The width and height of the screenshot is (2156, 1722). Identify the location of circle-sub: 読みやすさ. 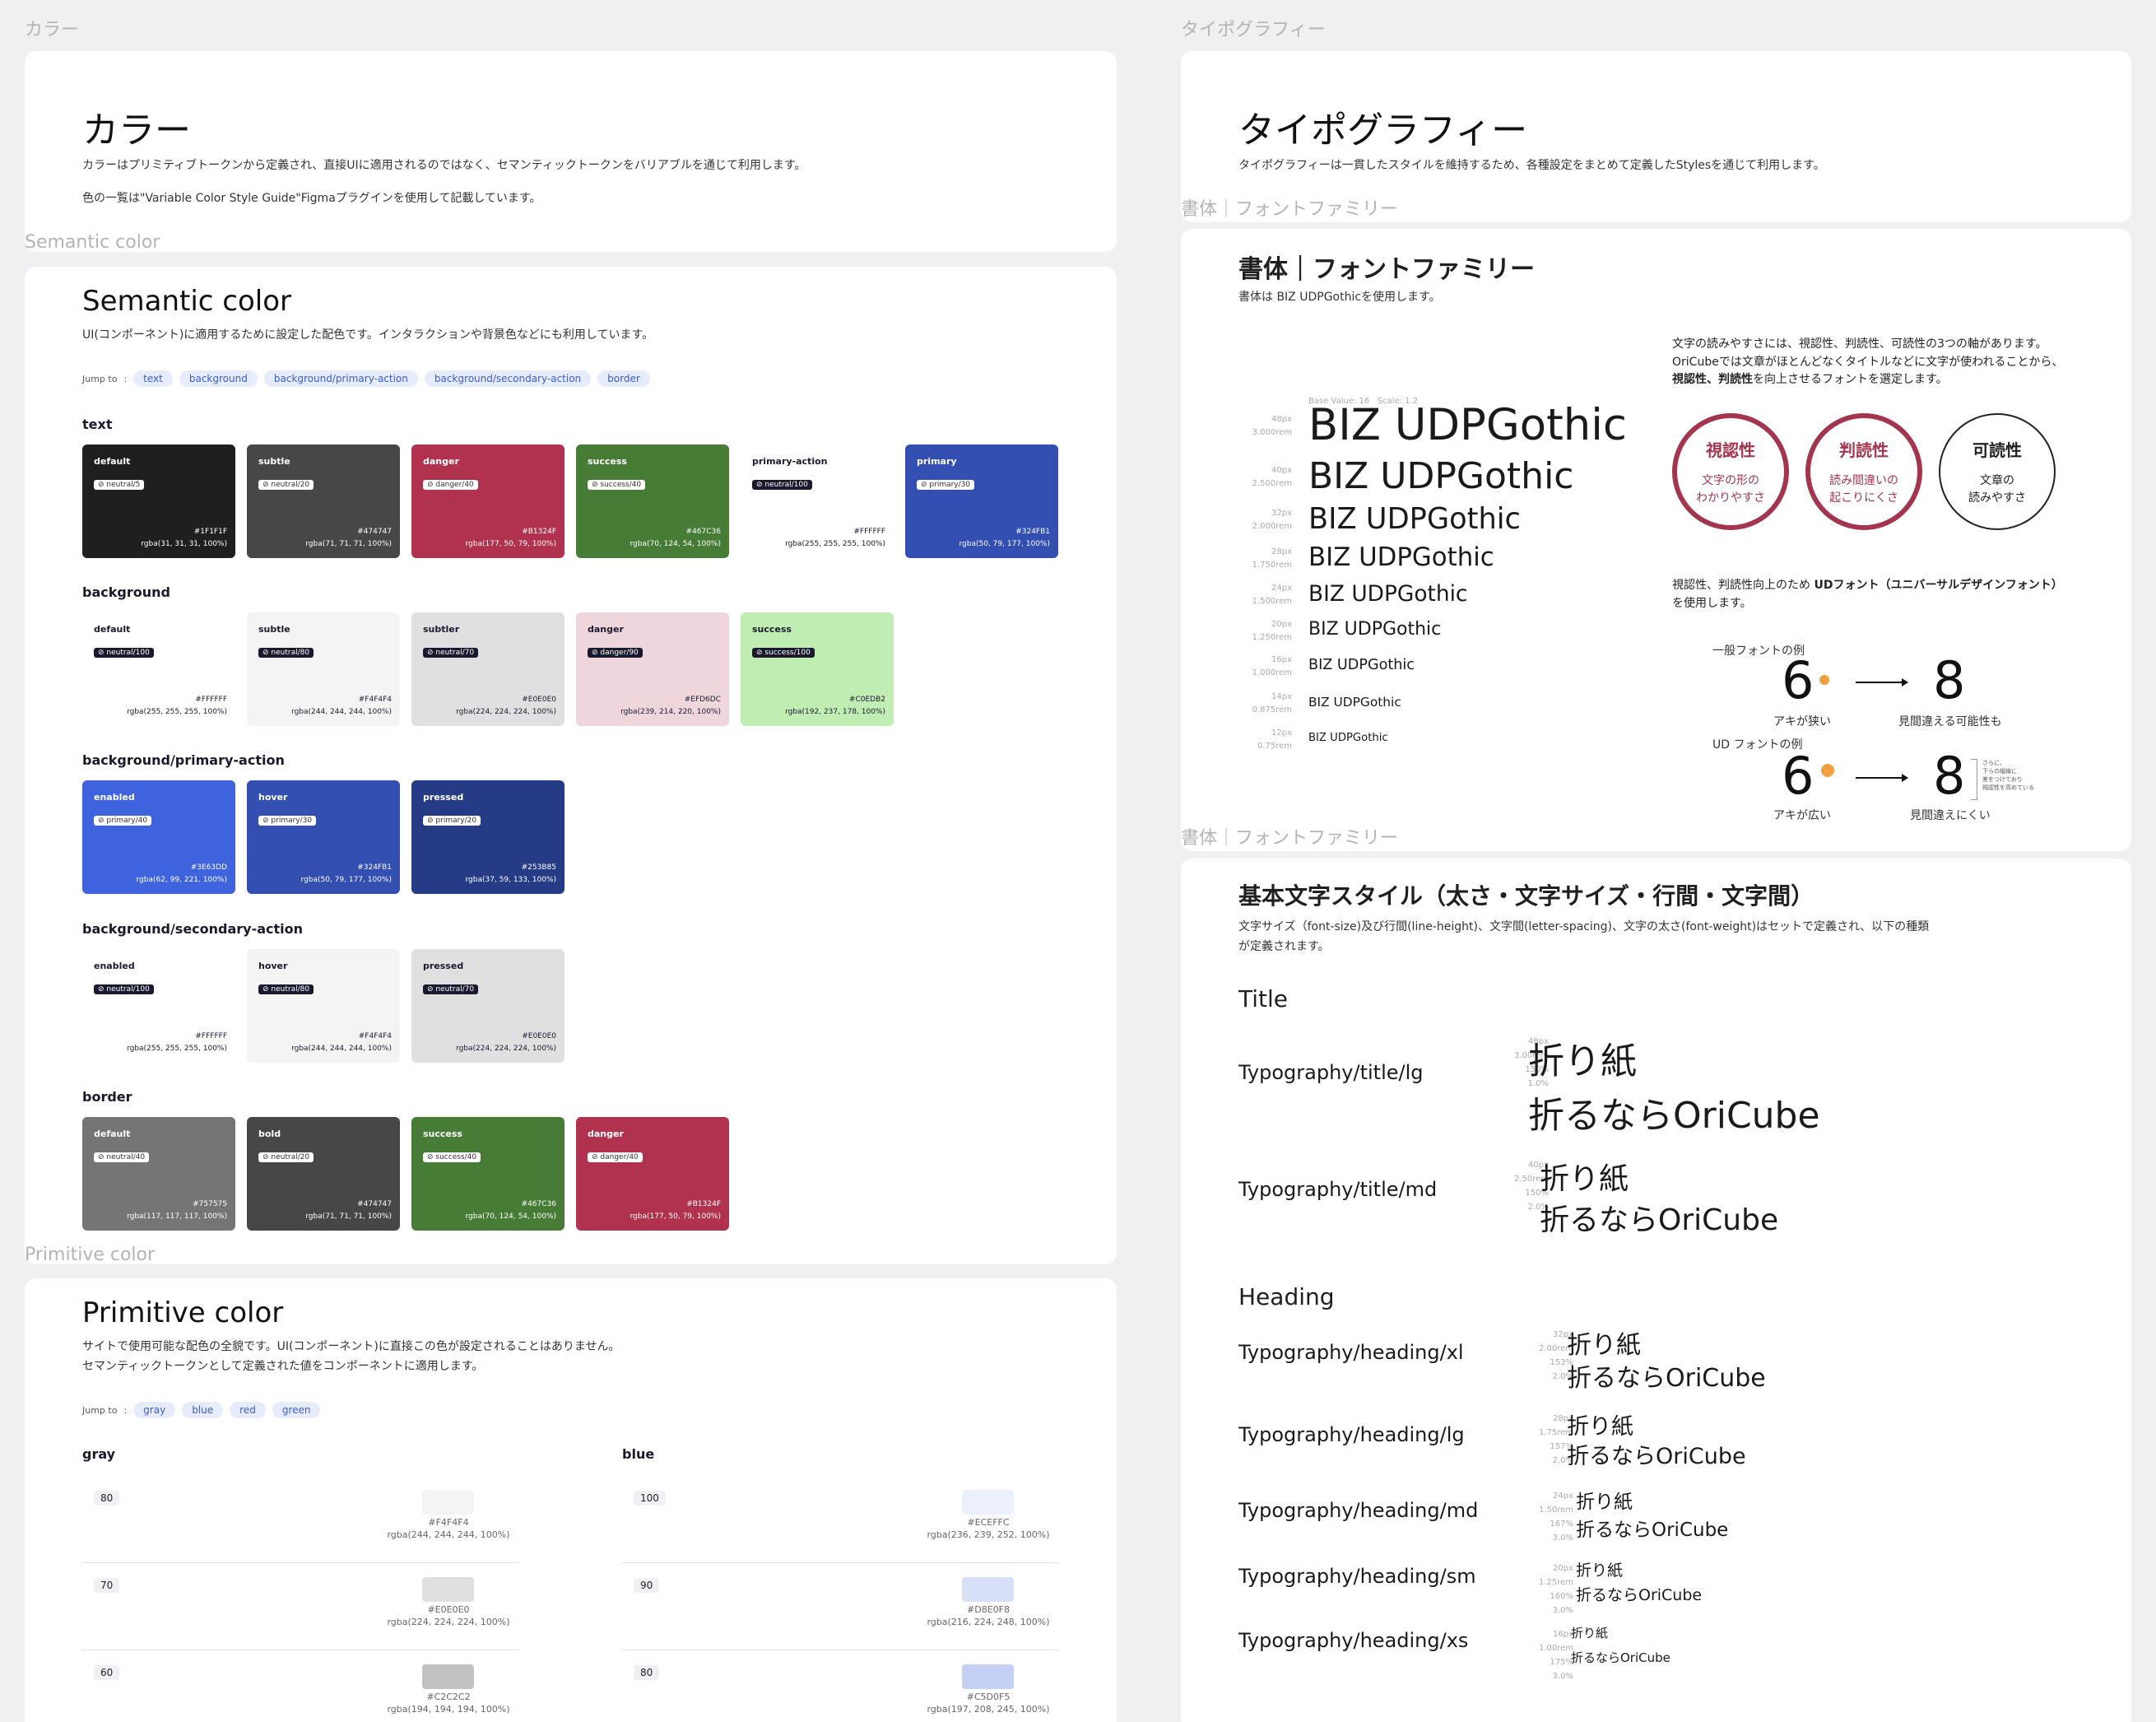
(1997, 498).